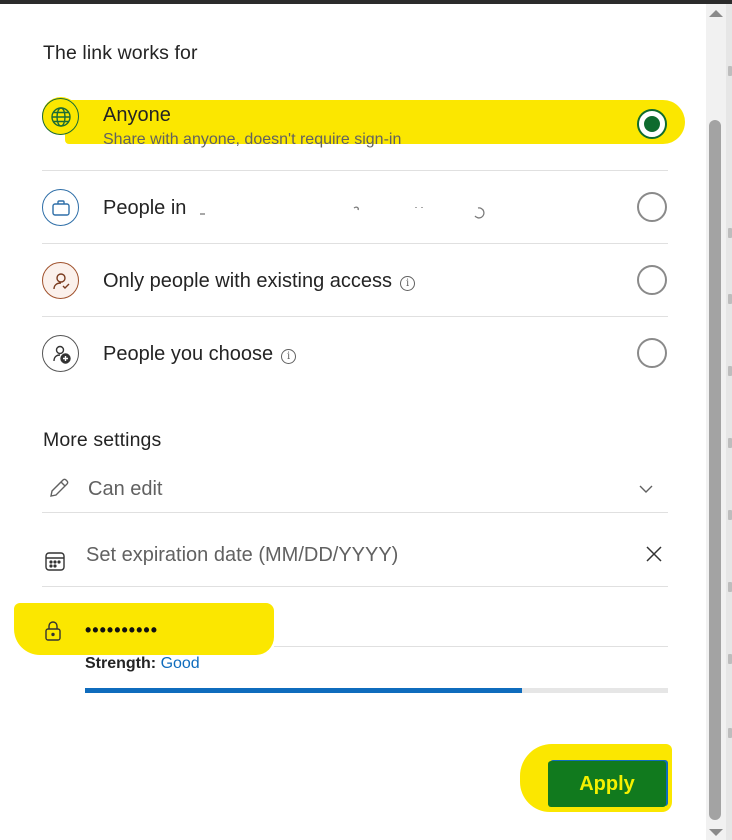  What do you see at coordinates (471, 646) in the screenshot?
I see `password-underline` at bounding box center [471, 646].